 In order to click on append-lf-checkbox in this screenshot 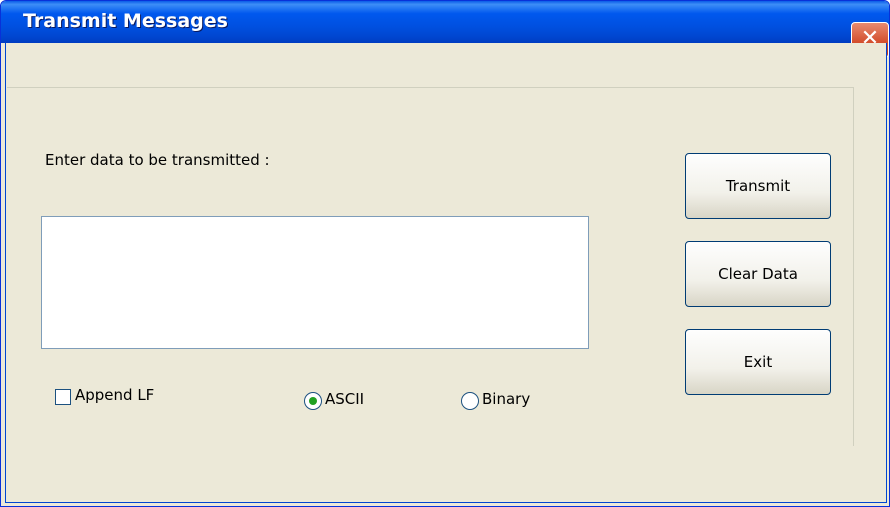, I will do `click(63, 397)`.